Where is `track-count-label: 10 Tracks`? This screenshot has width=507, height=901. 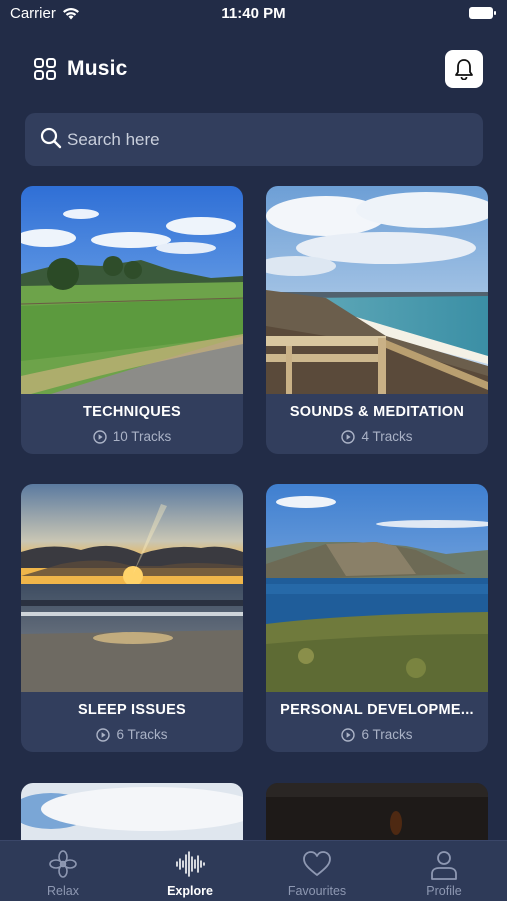 track-count-label: 10 Tracks is located at coordinates (142, 436).